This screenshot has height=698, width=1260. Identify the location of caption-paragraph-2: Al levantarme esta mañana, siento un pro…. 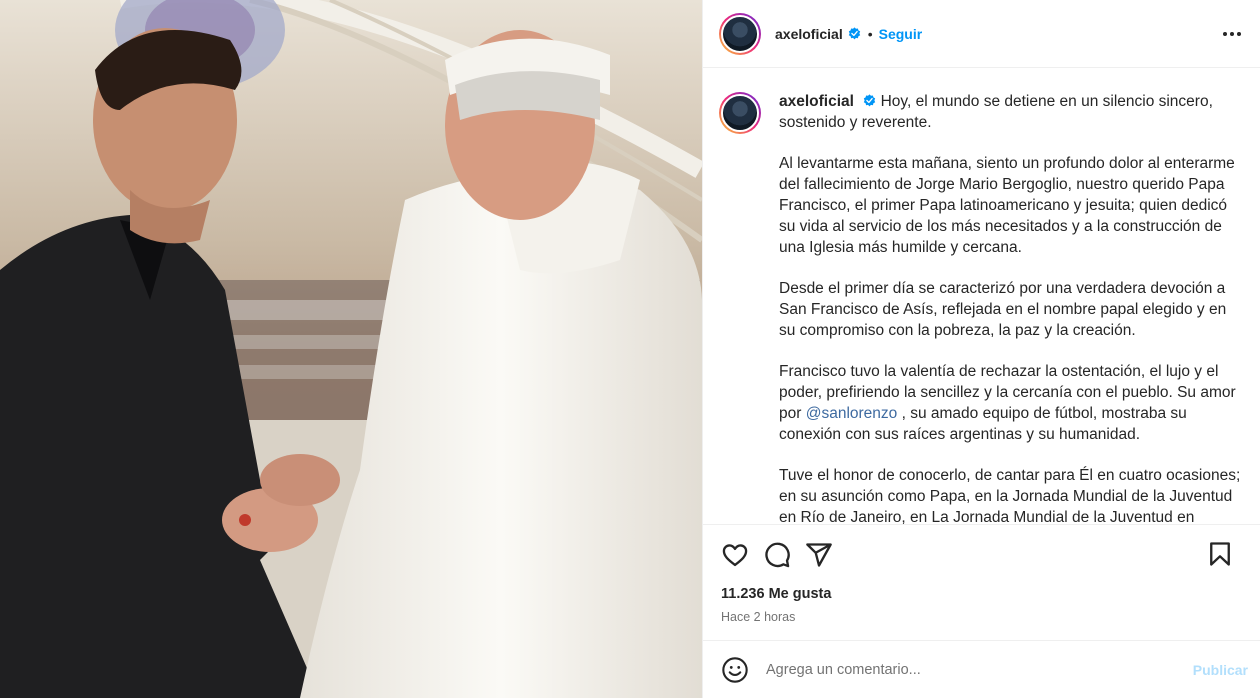
(1007, 205).